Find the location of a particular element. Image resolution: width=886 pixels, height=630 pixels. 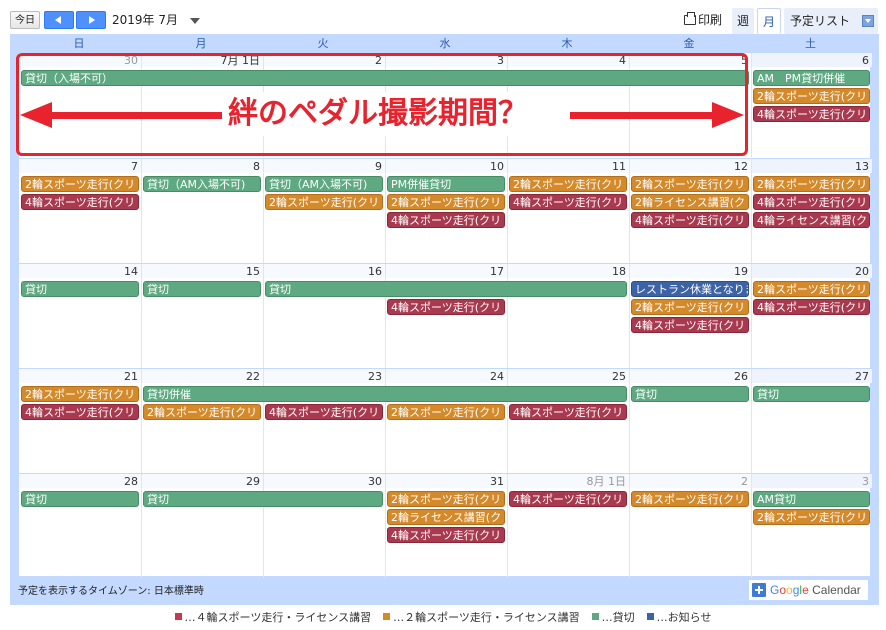

day-number: 3 is located at coordinates (865, 481).